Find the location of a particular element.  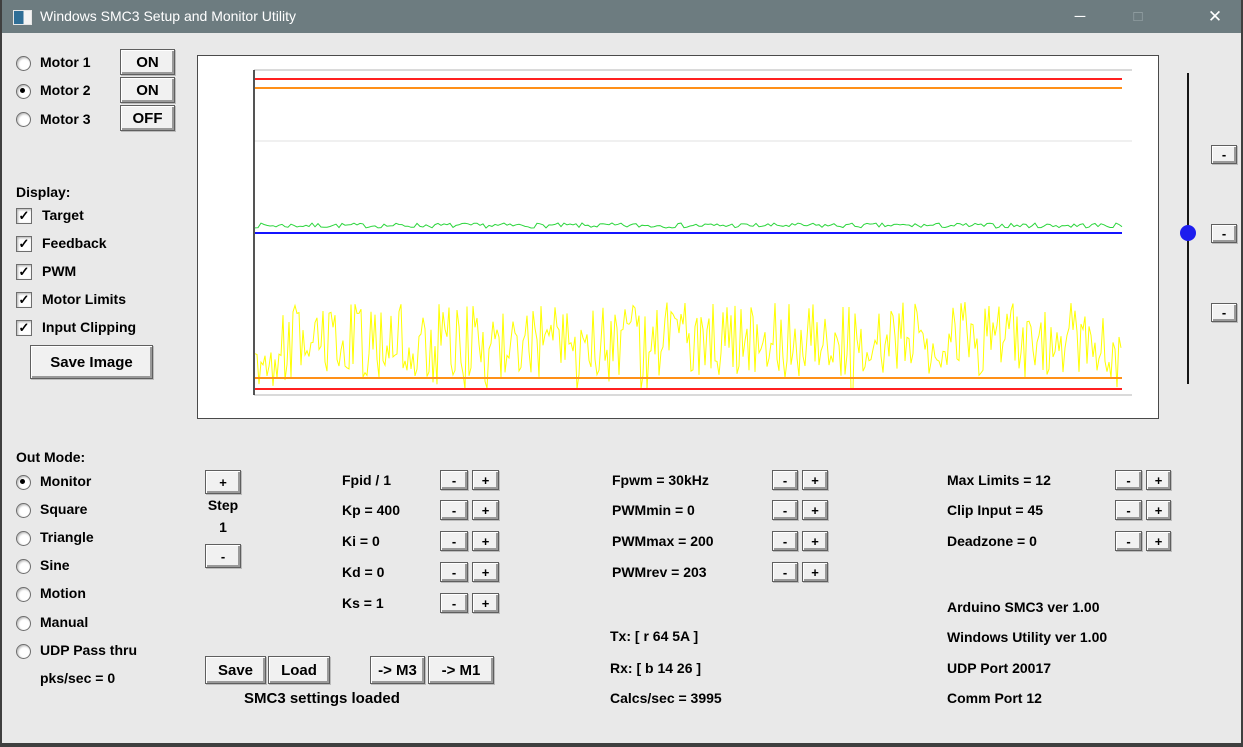

out-mode-triangle-radio is located at coordinates (23, 538).